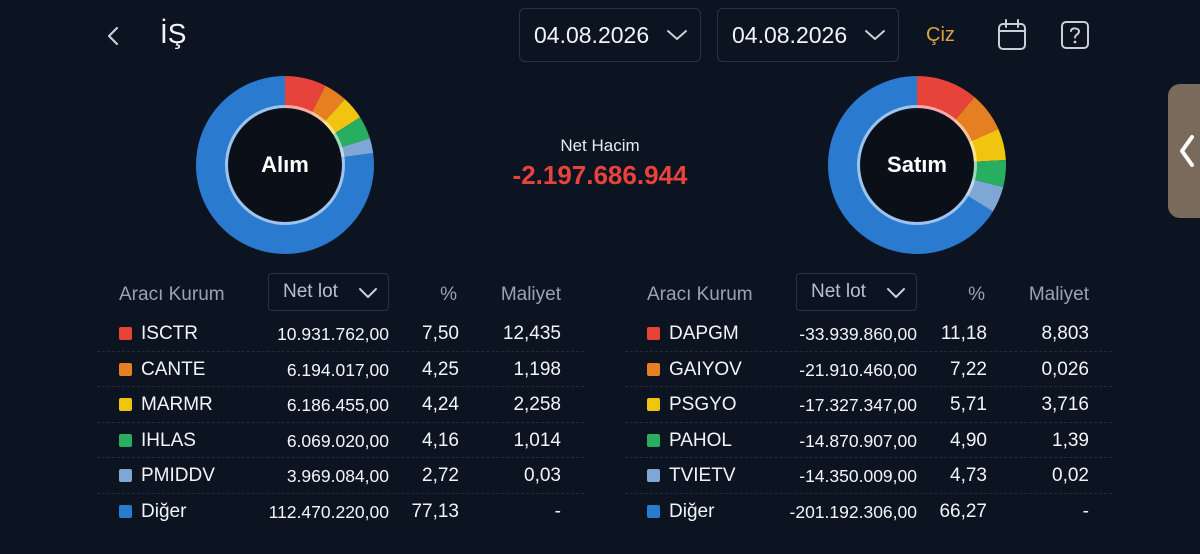 The height and width of the screenshot is (554, 1200). I want to click on broker-name: IHLAS, so click(168, 440).